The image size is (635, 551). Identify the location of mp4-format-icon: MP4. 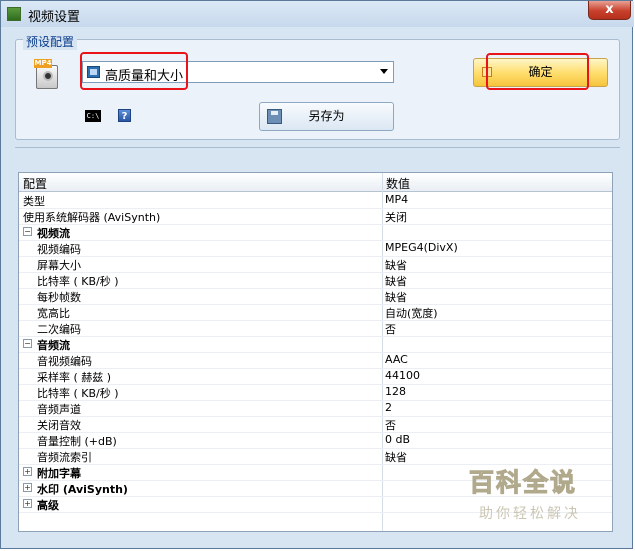
(47, 74).